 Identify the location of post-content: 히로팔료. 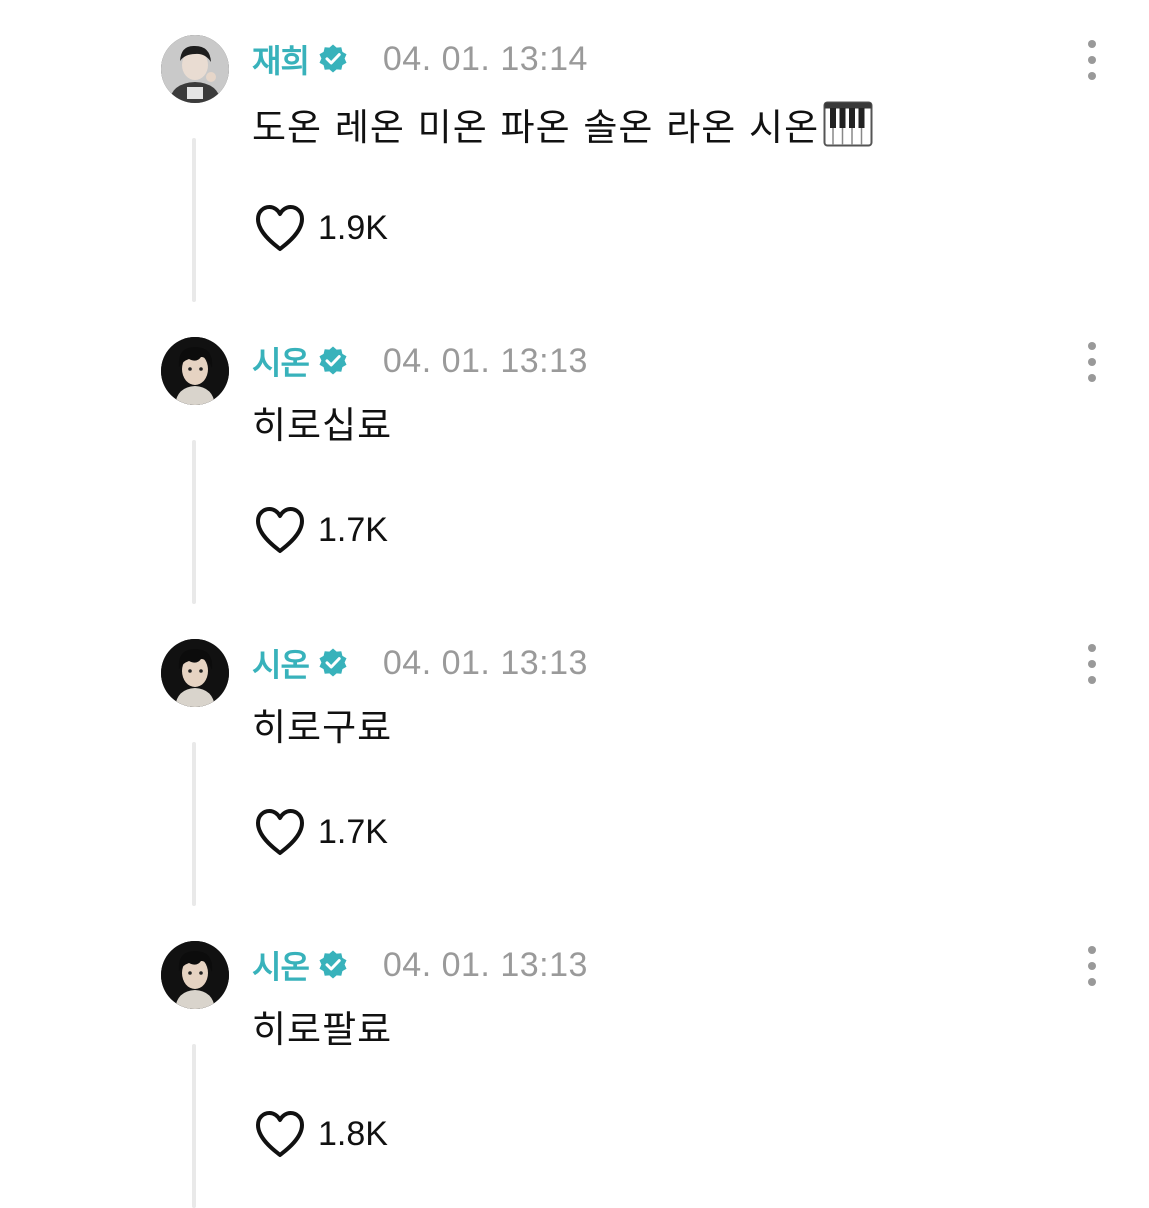
(322, 1026).